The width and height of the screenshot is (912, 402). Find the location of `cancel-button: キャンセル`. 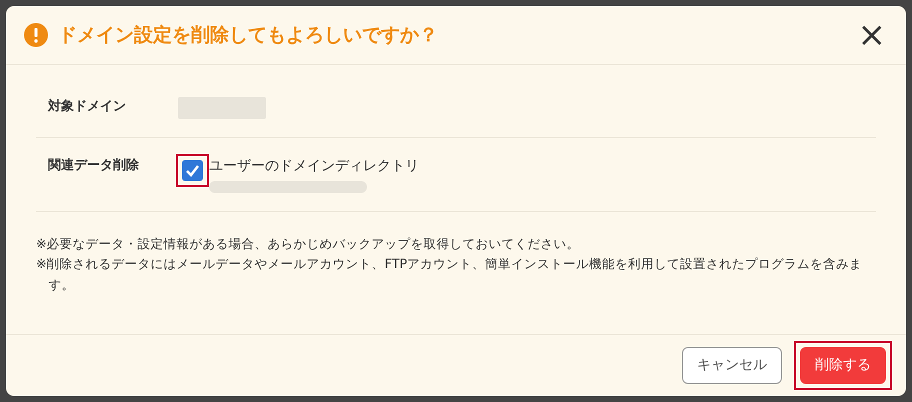

cancel-button: キャンセル is located at coordinates (732, 365).